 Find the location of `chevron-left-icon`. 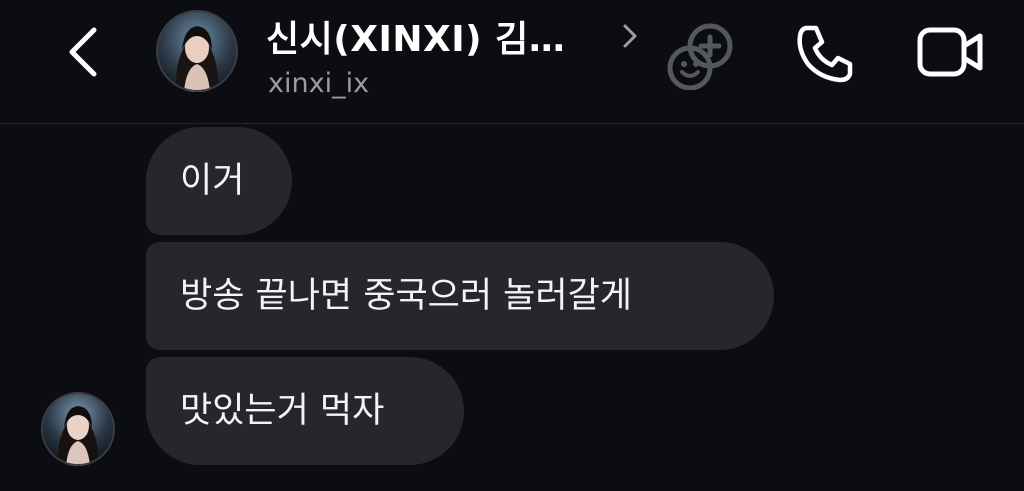

chevron-left-icon is located at coordinates (83, 52).